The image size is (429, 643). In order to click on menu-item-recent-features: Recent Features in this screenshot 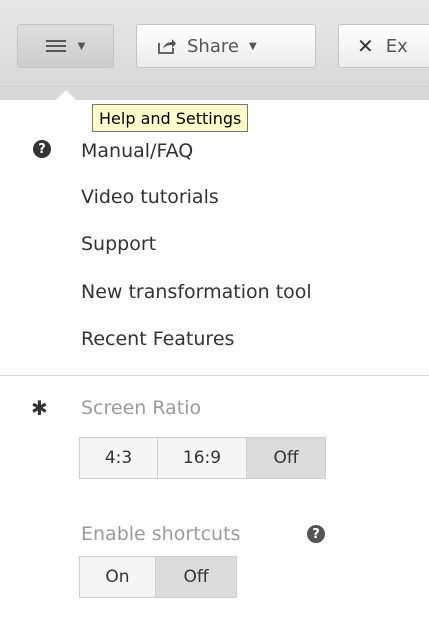, I will do `click(157, 339)`.